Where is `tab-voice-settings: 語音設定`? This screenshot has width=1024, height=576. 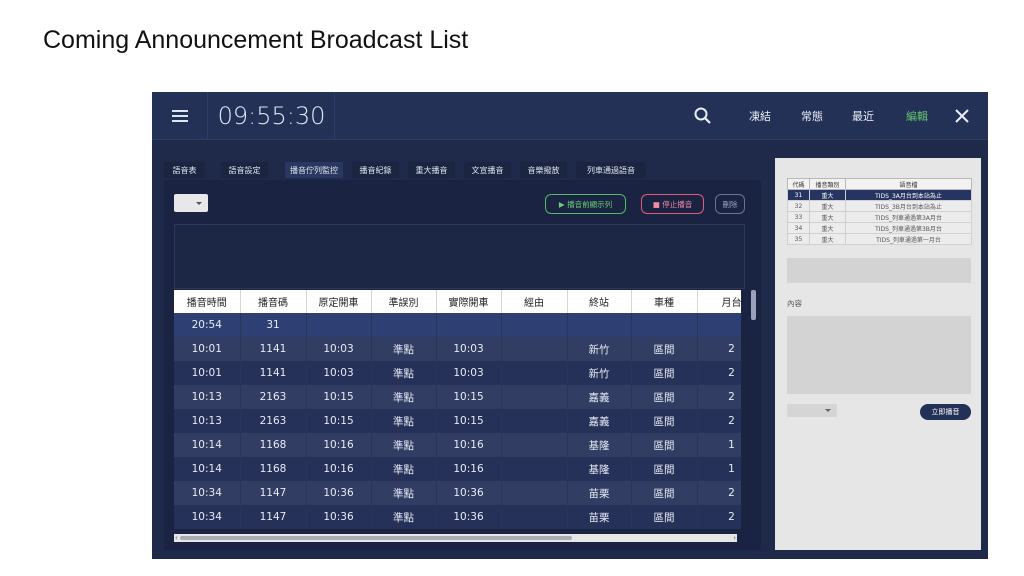 tab-voice-settings: 語音設定 is located at coordinates (244, 170).